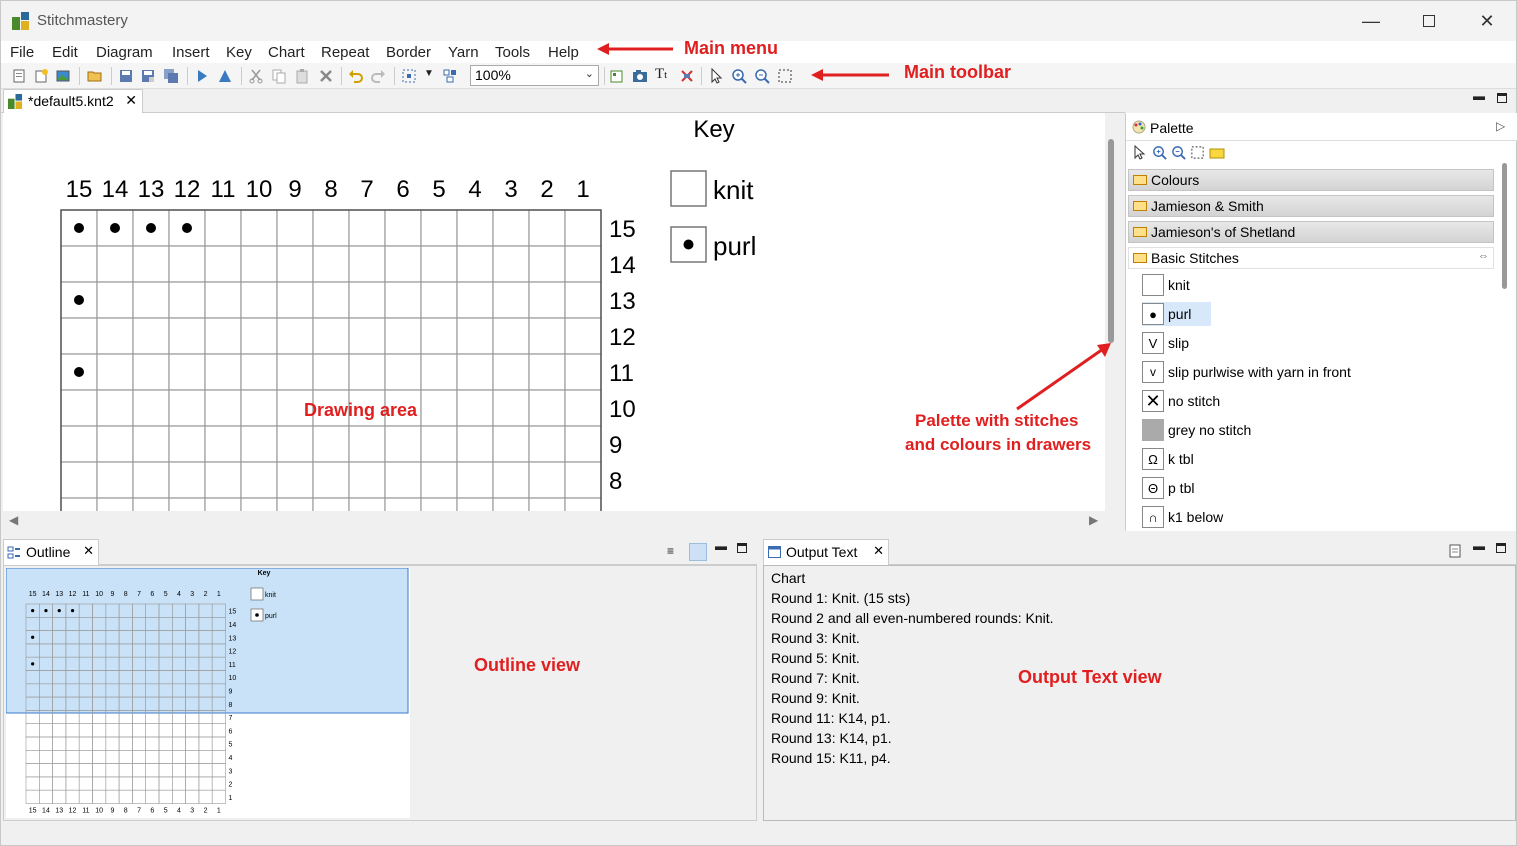 The width and height of the screenshot is (1517, 846). Describe the element at coordinates (171, 76) in the screenshot. I see `save-all-icon` at that location.